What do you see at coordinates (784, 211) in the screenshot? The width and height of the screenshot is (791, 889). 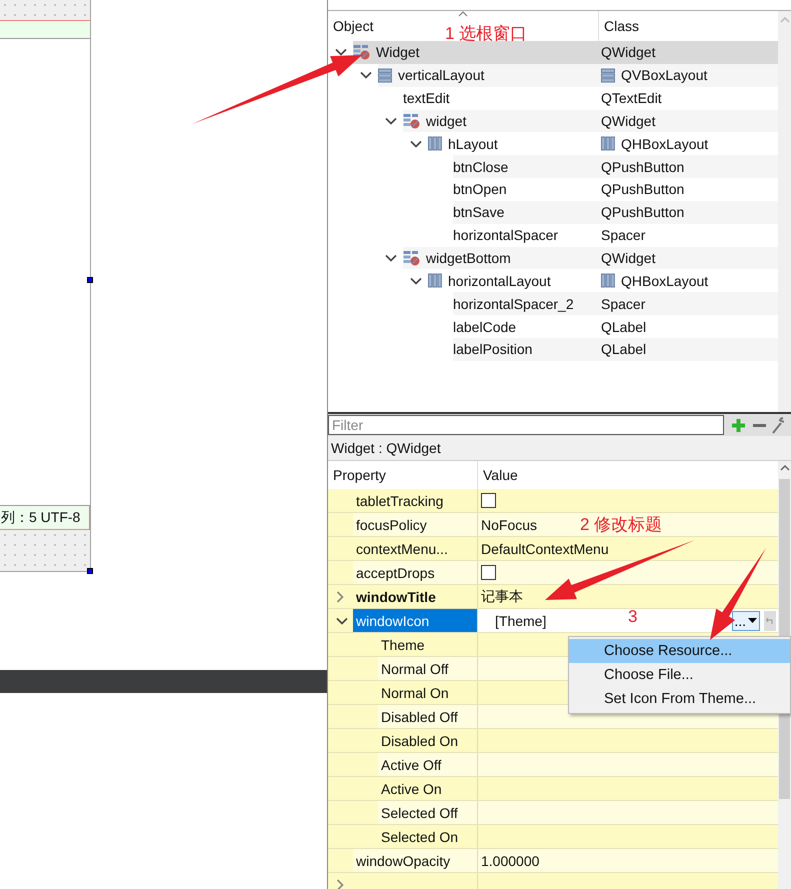 I see `scrollbar` at bounding box center [784, 211].